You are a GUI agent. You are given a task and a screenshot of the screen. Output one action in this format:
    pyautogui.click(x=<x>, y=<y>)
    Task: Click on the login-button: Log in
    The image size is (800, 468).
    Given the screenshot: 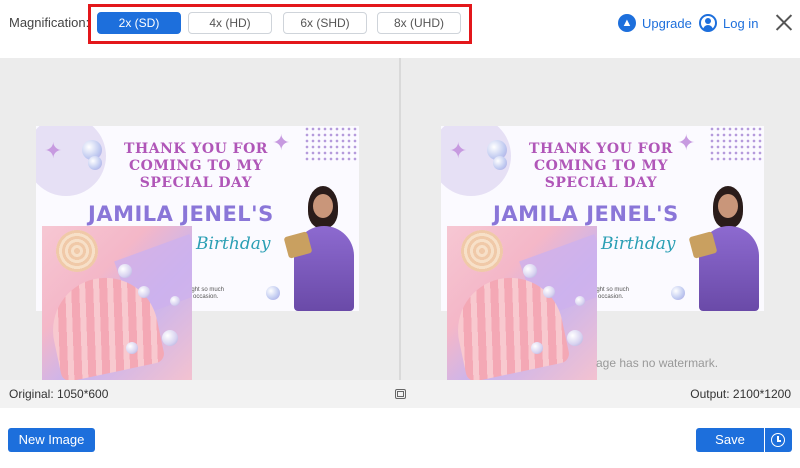 What is the action you would take?
    pyautogui.click(x=728, y=23)
    